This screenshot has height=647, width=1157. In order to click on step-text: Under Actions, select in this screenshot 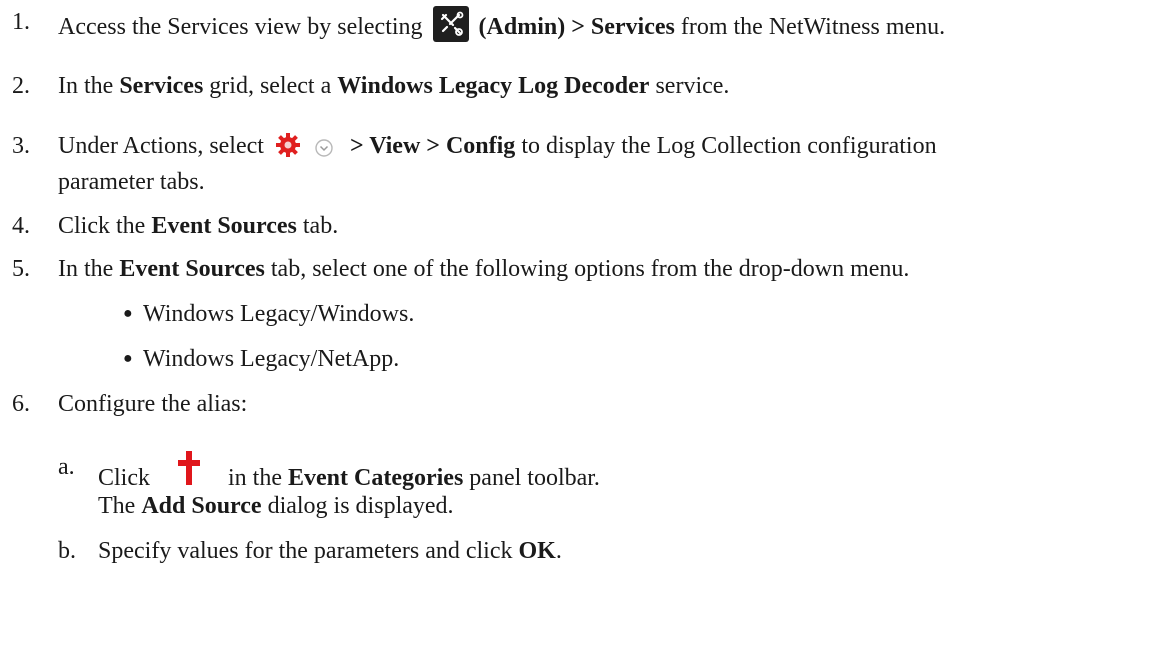, I will do `click(161, 146)`.